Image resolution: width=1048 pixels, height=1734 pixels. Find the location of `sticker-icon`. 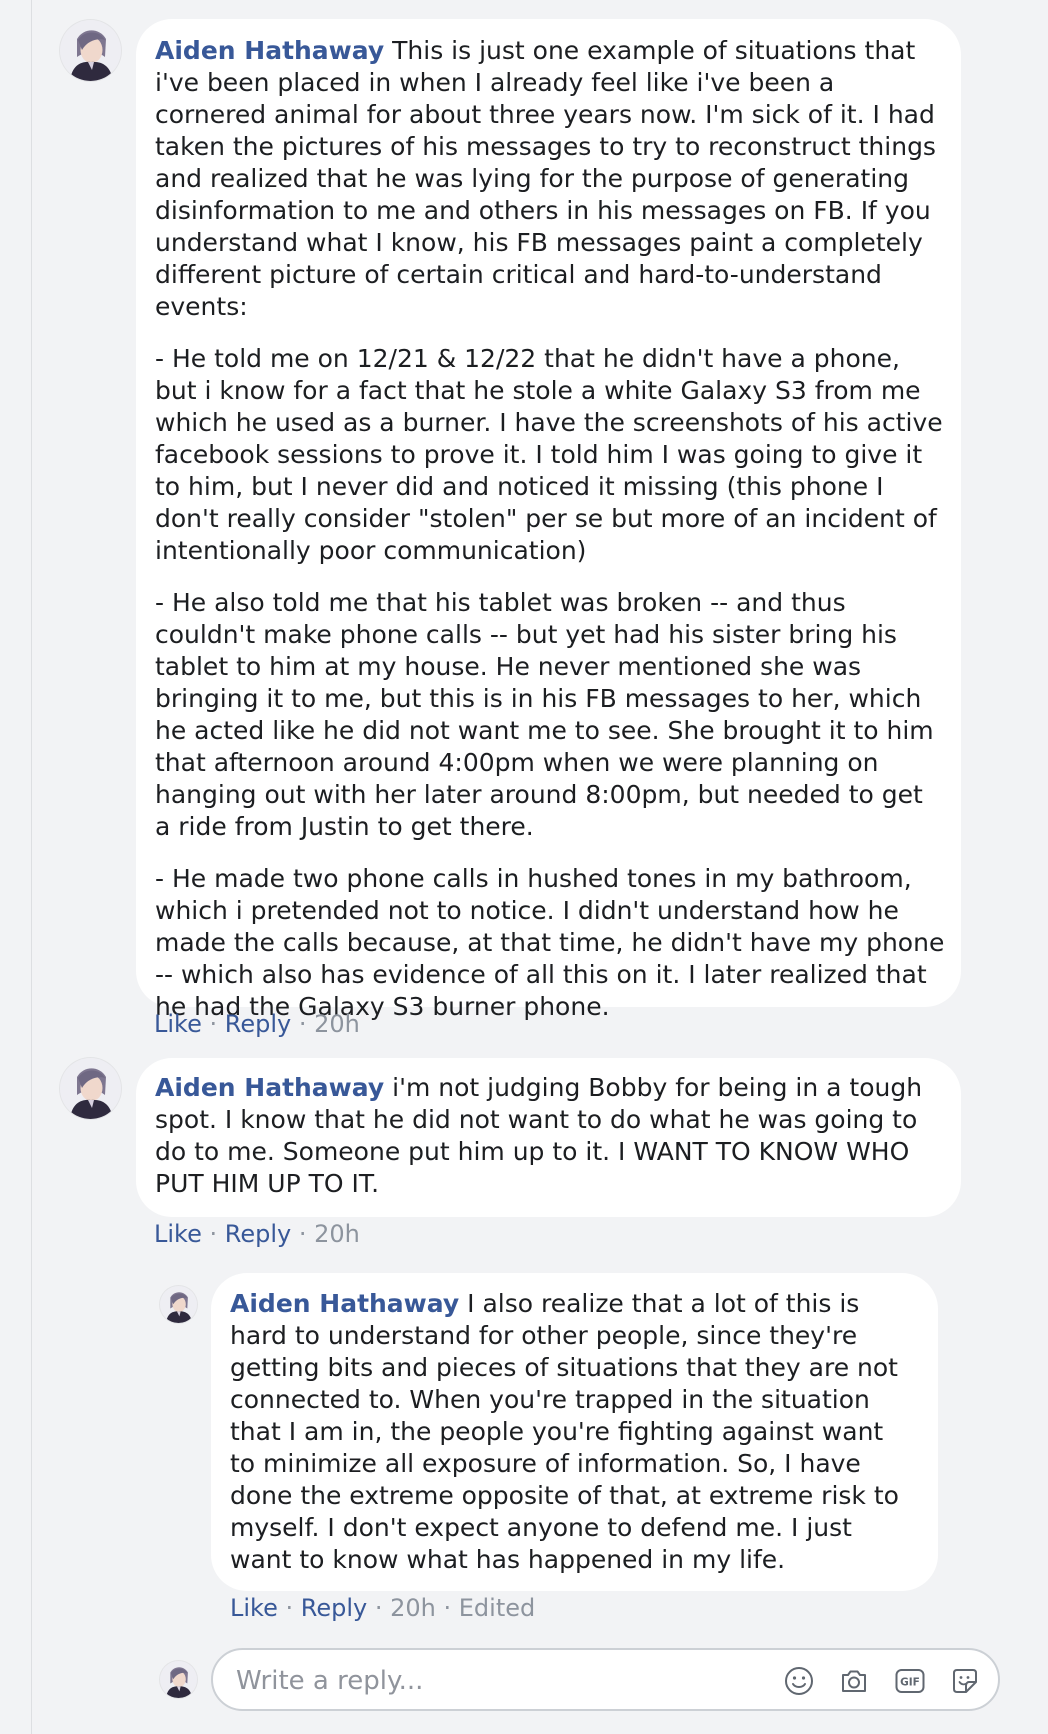

sticker-icon is located at coordinates (965, 1681).